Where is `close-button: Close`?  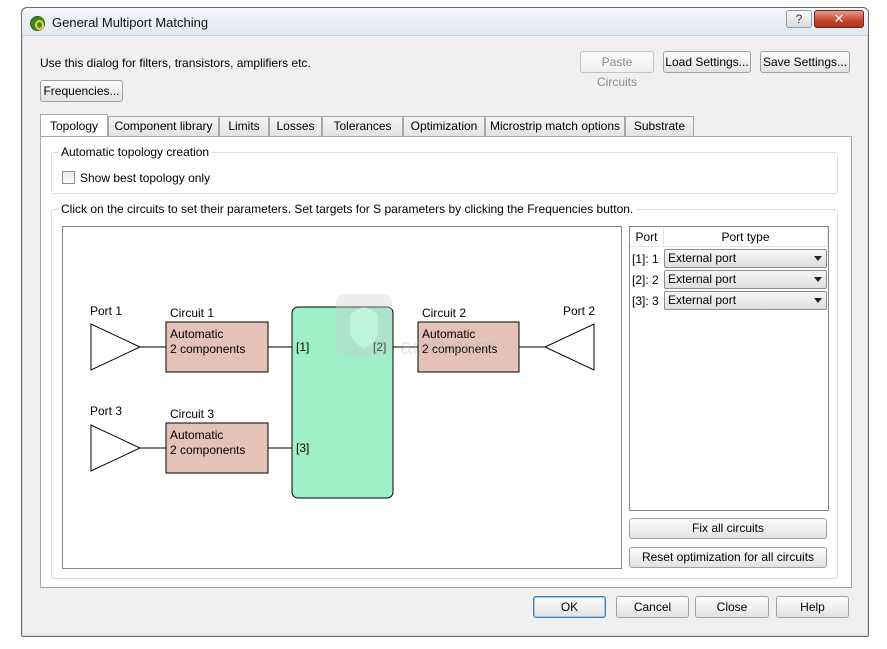
close-button: Close is located at coordinates (732, 607).